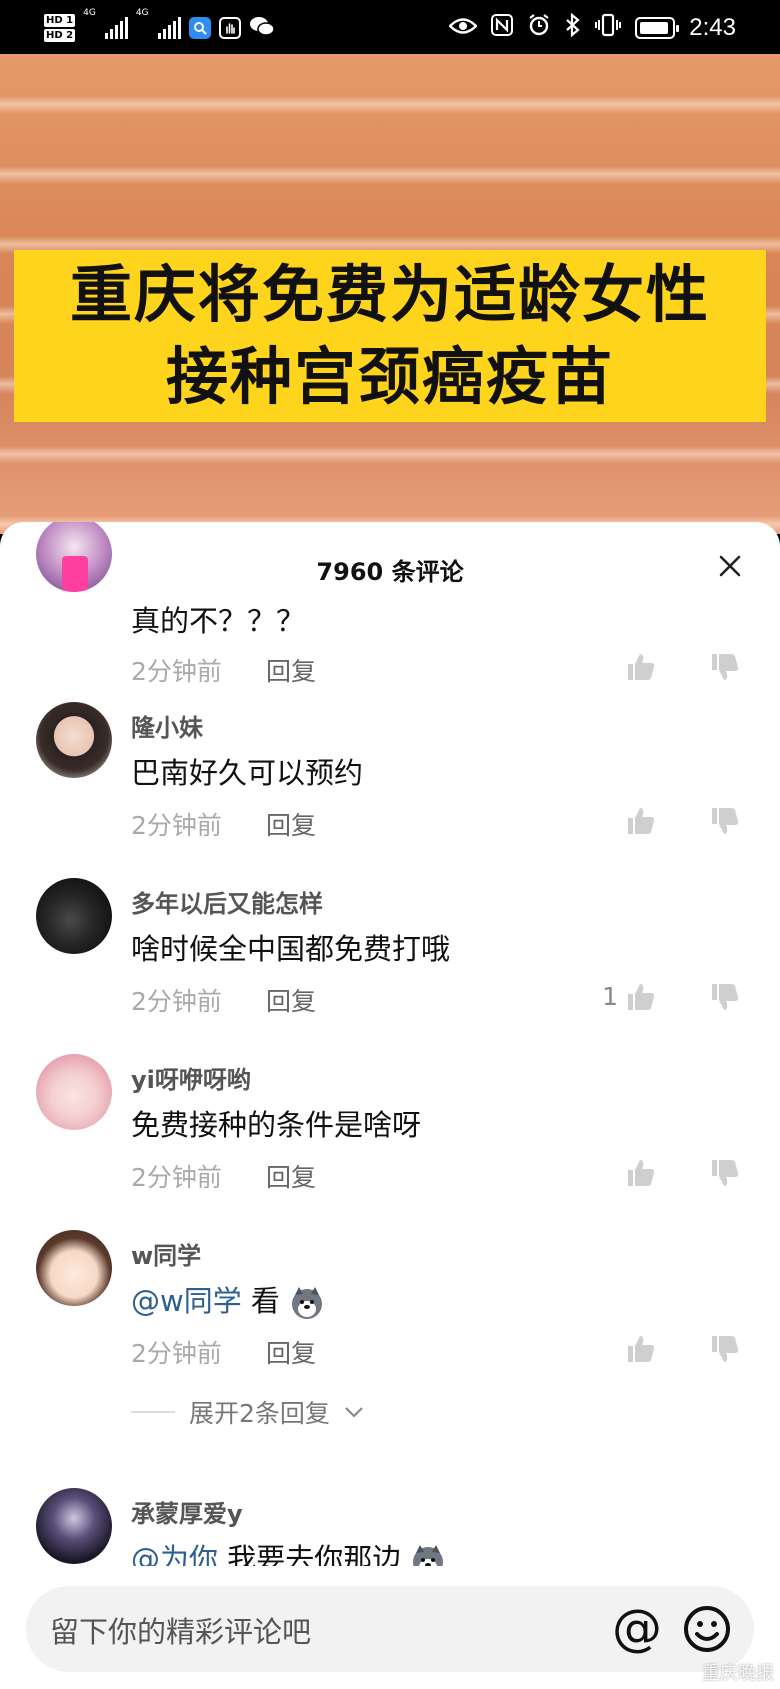 The image size is (780, 1689). Describe the element at coordinates (354, 1412) in the screenshot. I see `chevron-down-icon` at that location.